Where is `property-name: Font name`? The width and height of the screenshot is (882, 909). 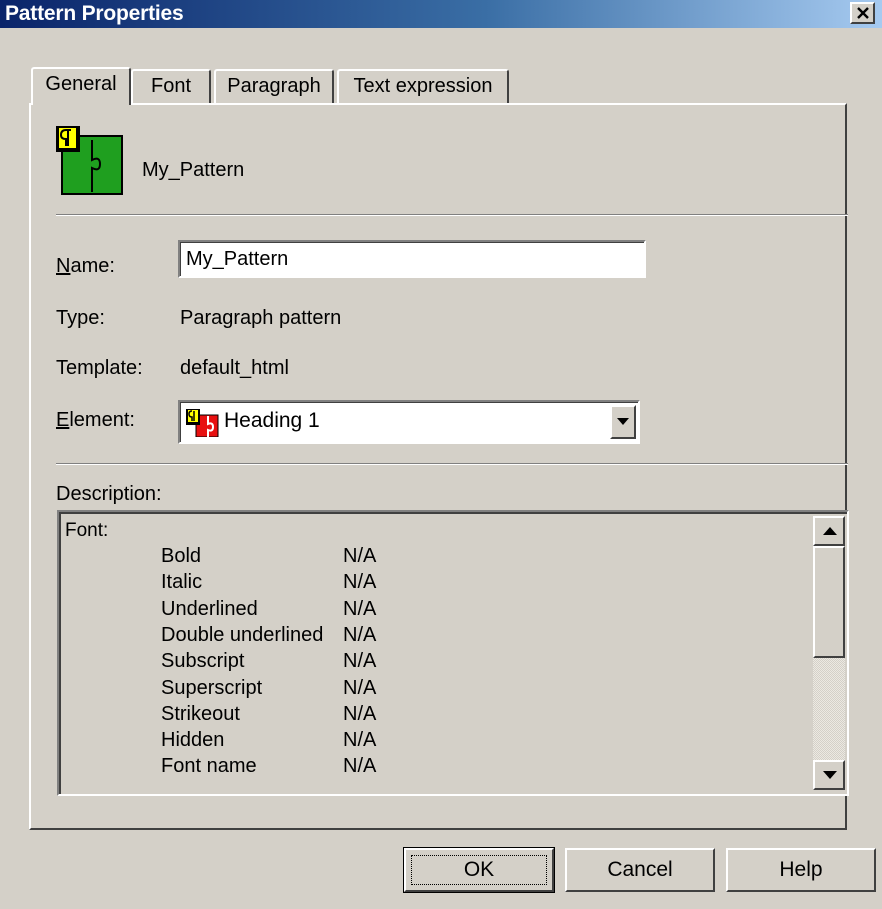
property-name: Font name is located at coordinates (209, 766).